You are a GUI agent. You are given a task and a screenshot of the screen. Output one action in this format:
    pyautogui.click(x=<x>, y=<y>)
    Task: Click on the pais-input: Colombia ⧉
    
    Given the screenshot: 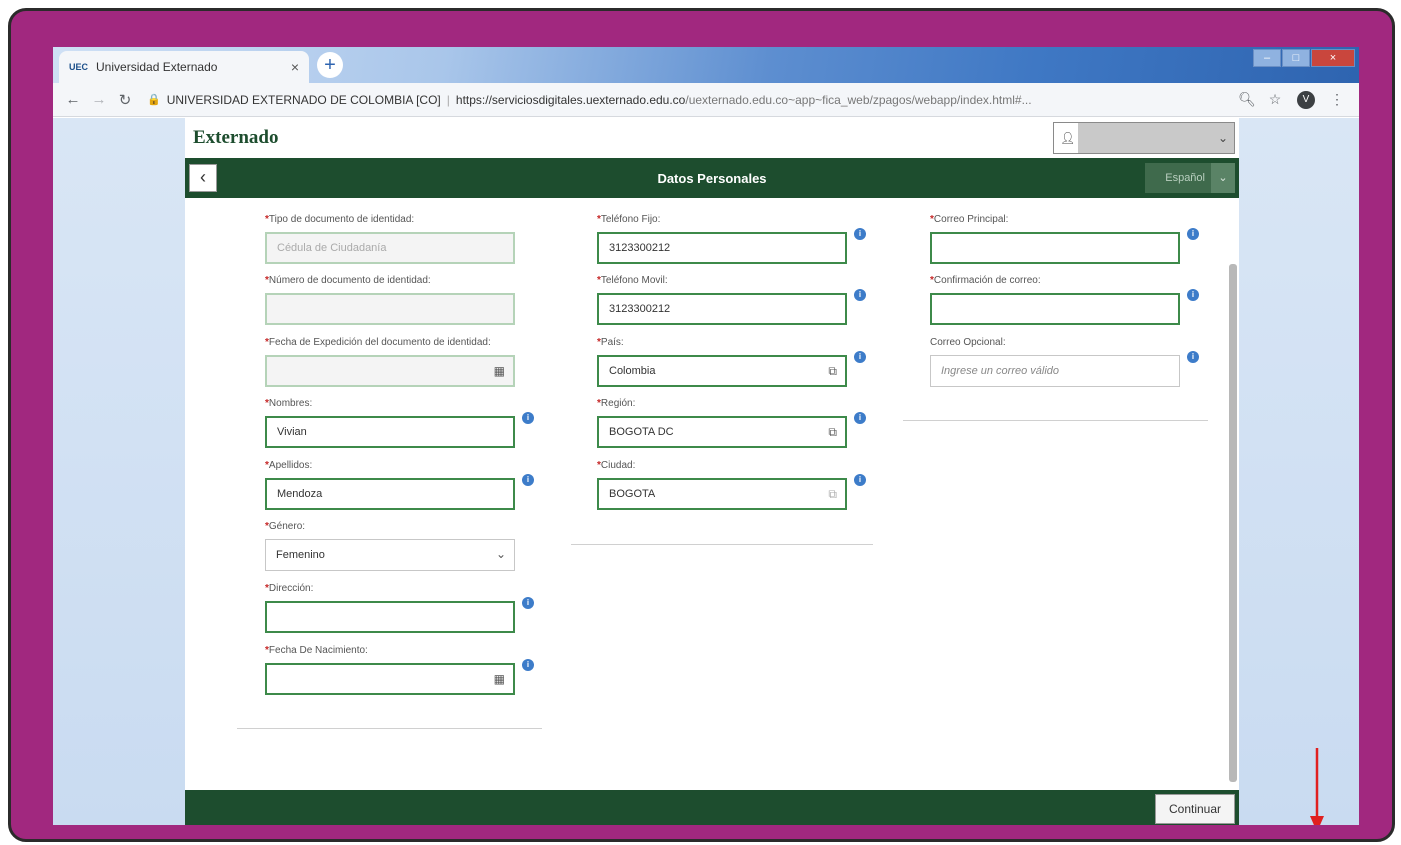 What is the action you would take?
    pyautogui.click(x=722, y=371)
    